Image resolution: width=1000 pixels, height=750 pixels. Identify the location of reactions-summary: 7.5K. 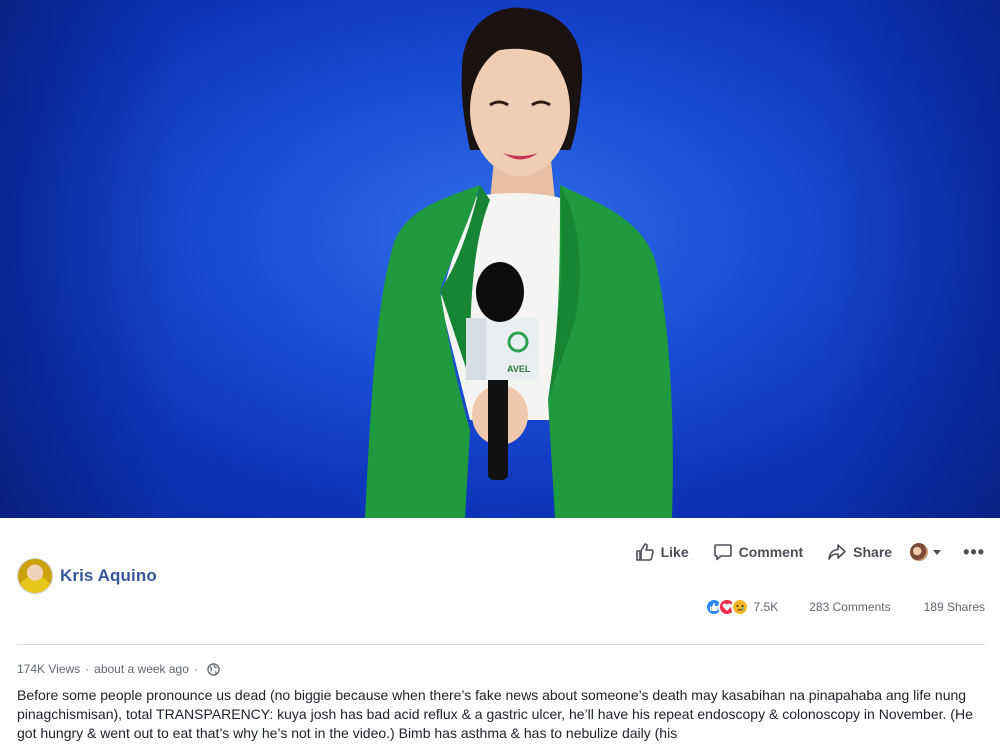
(741, 607).